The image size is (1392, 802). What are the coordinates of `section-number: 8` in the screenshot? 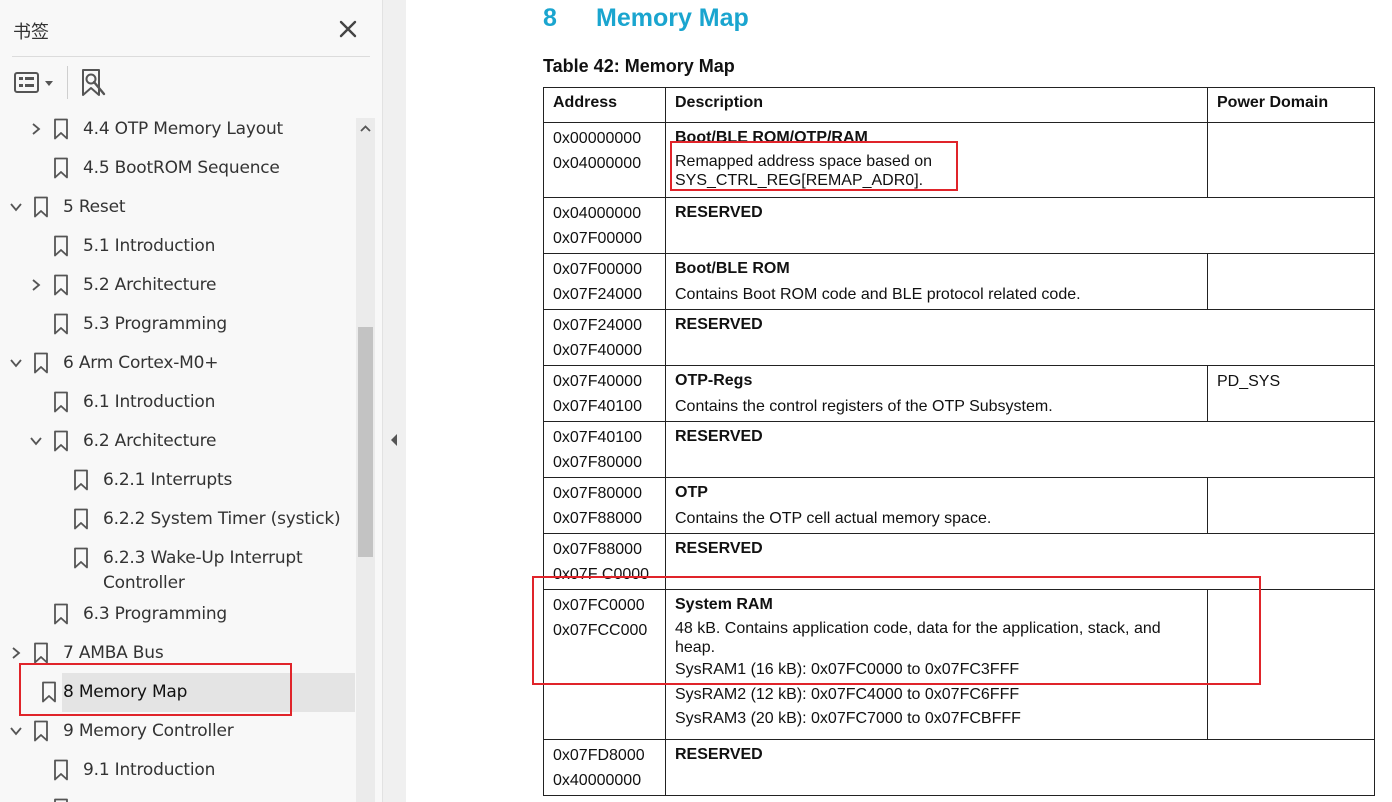 It's located at (550, 18).